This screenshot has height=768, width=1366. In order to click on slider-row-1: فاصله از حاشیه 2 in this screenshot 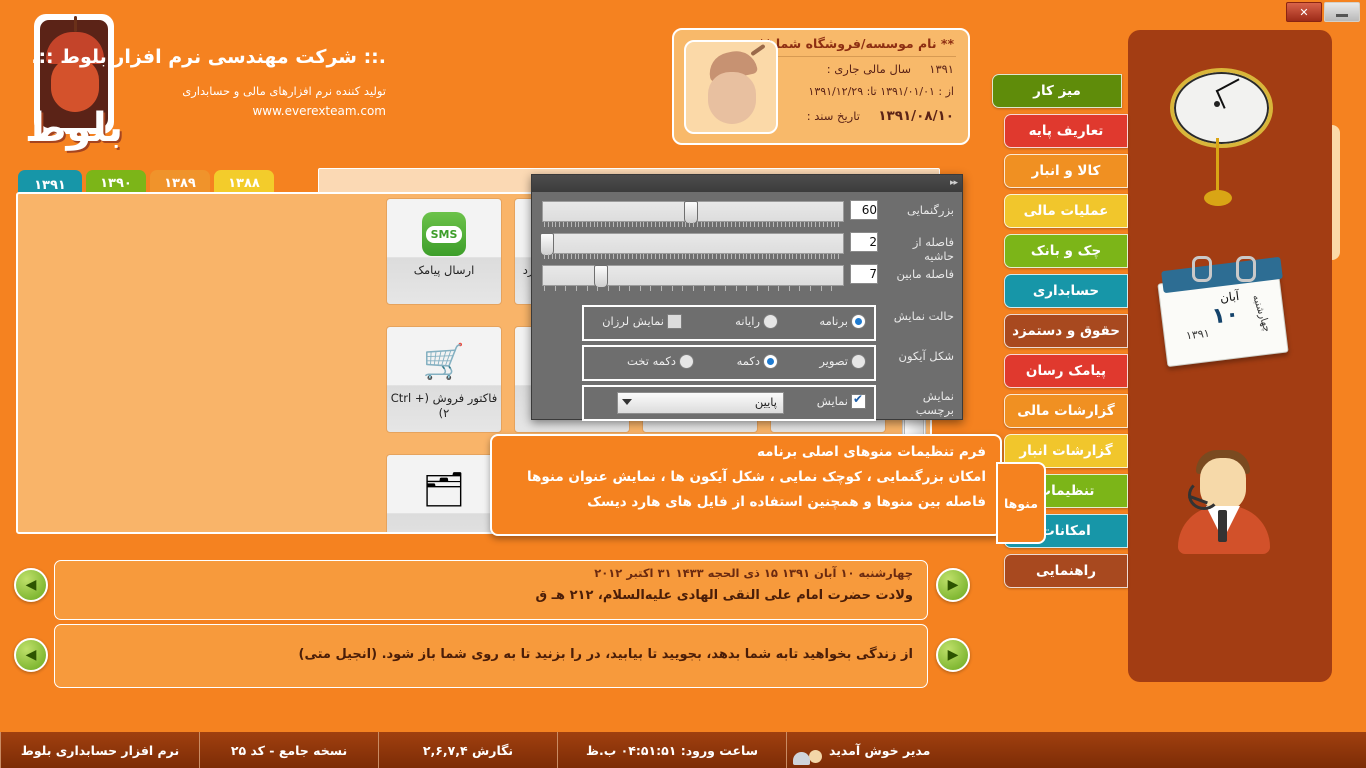, I will do `click(747, 246)`.